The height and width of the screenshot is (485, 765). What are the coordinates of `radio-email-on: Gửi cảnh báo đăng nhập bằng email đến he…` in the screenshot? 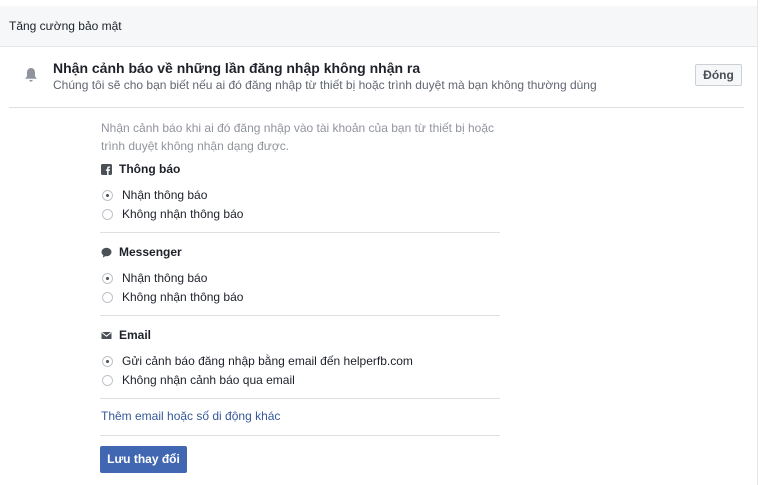 It's located at (257, 361).